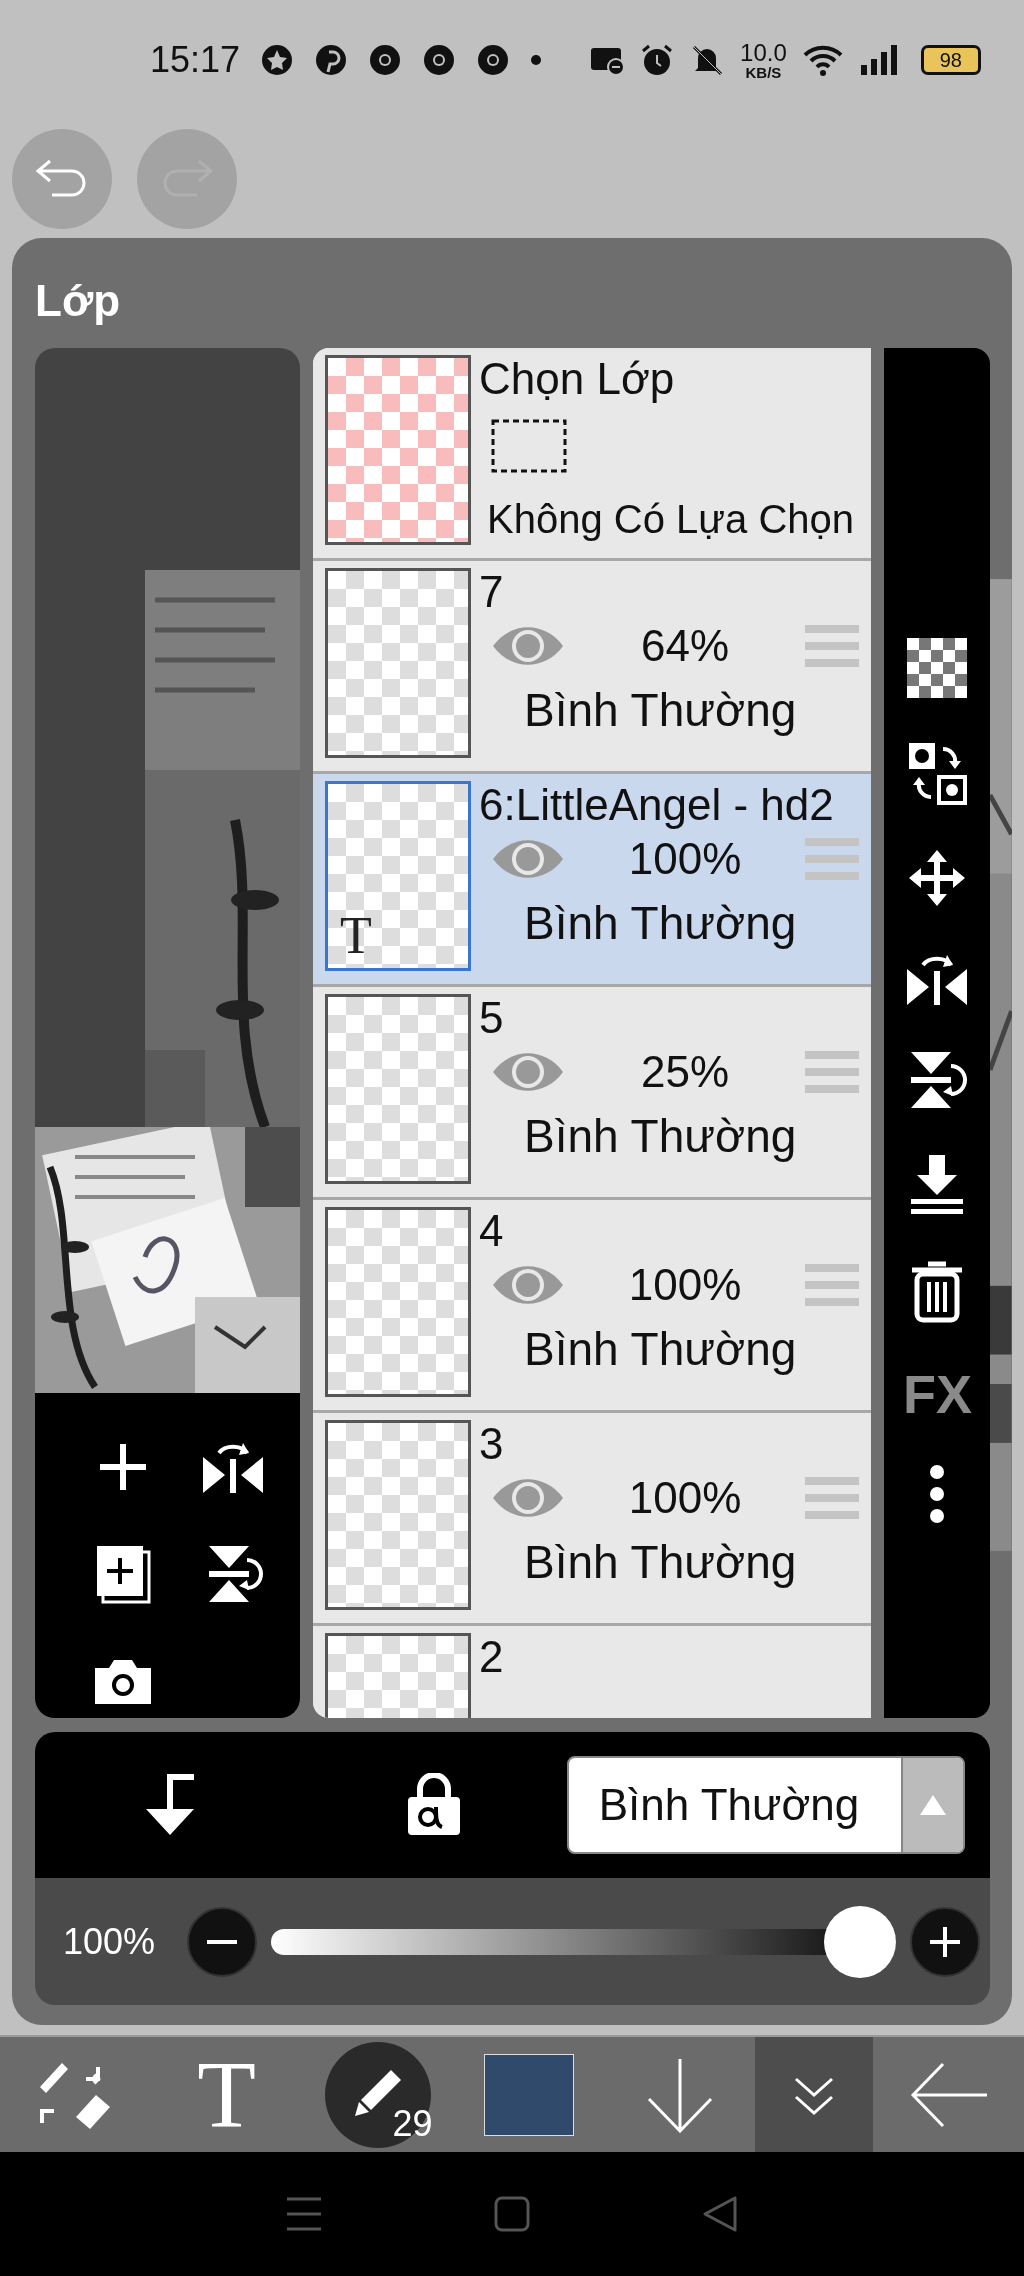 The height and width of the screenshot is (2276, 1024). What do you see at coordinates (331, 60) in the screenshot?
I see `pin-icon` at bounding box center [331, 60].